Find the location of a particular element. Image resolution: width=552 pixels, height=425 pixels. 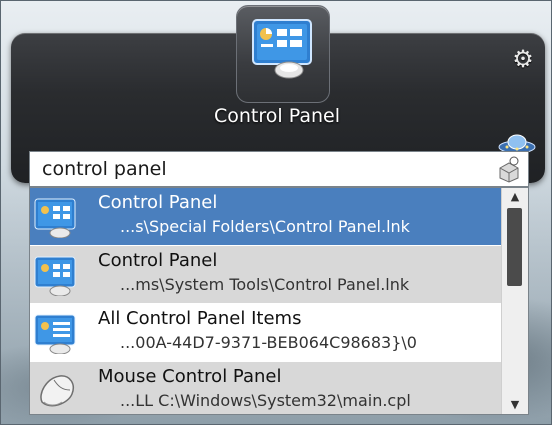

scroll-up-button: ▲ is located at coordinates (515, 197).